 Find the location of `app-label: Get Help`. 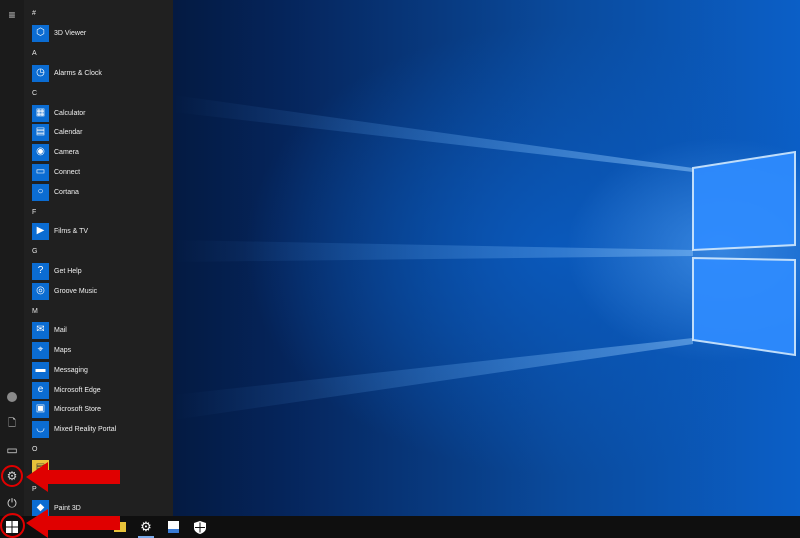

app-label: Get Help is located at coordinates (68, 271).